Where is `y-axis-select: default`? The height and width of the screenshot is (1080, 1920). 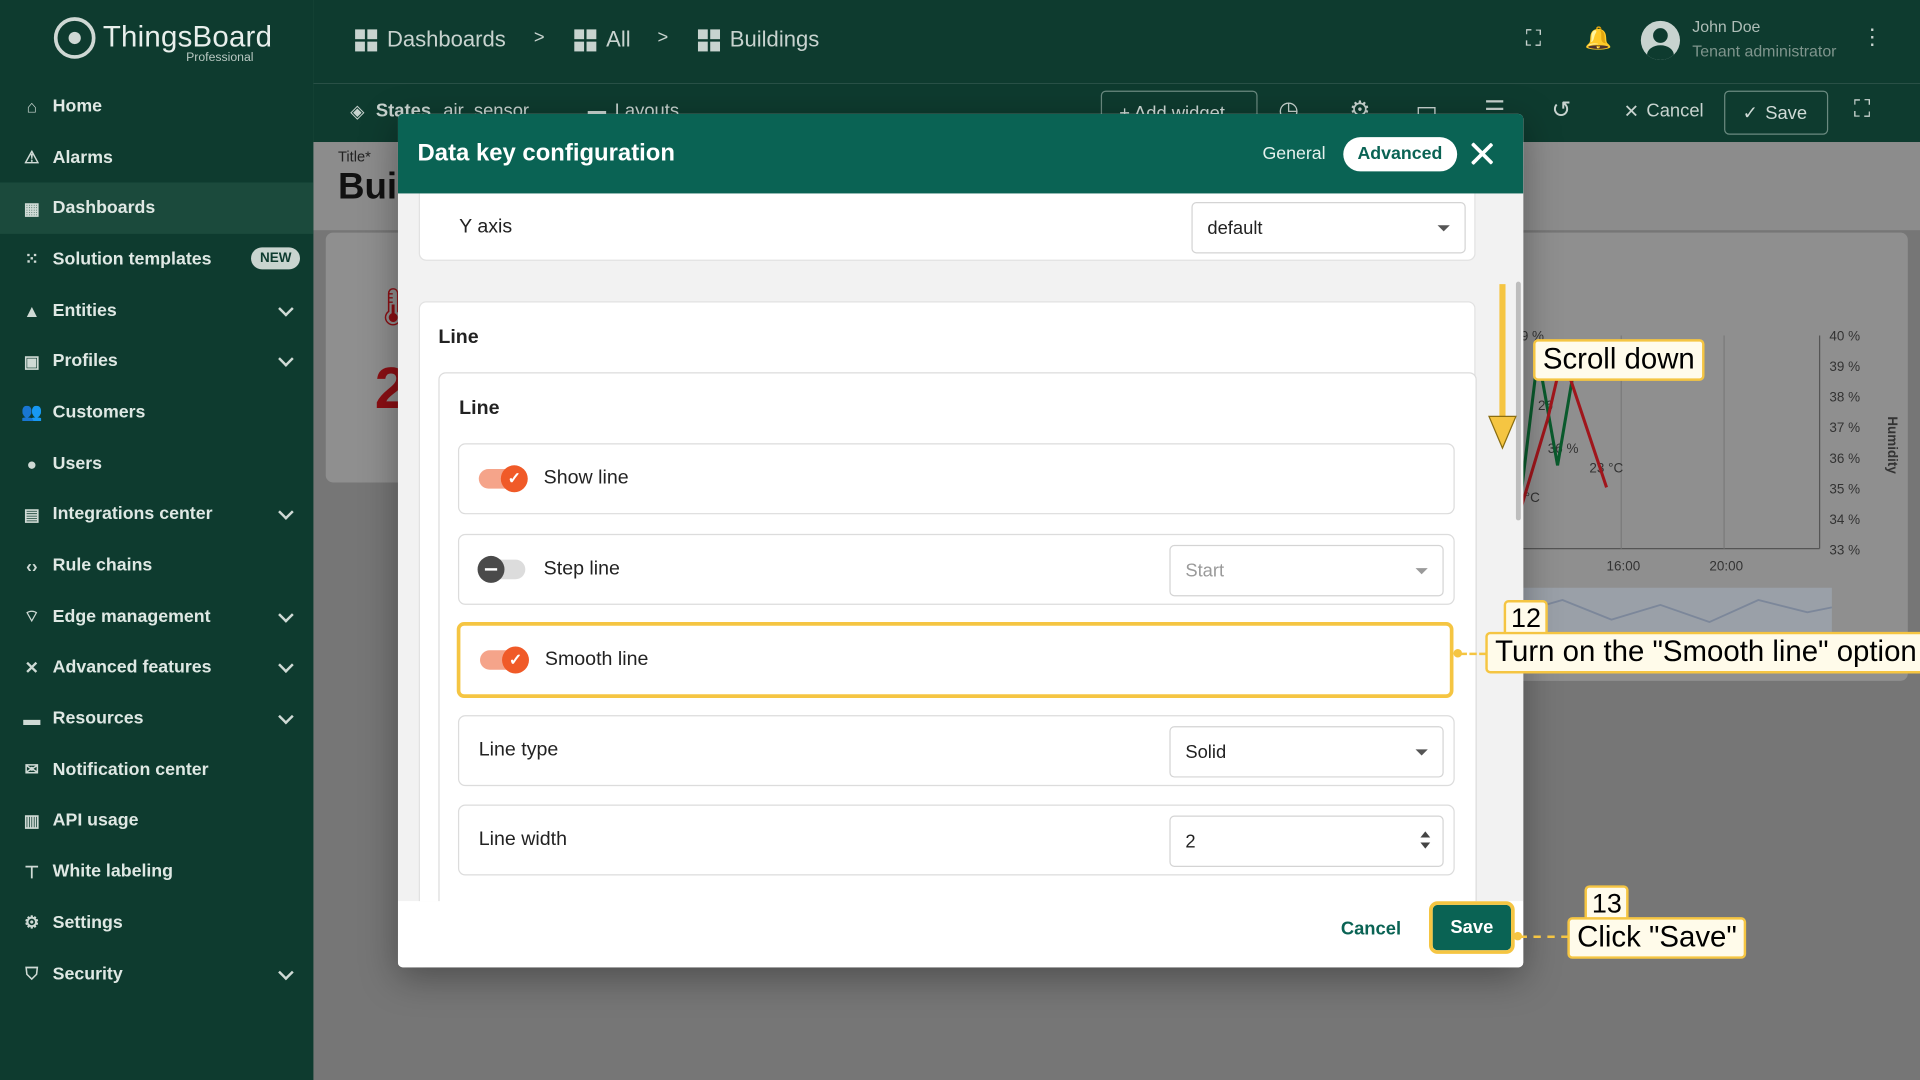
y-axis-select: default is located at coordinates (1328, 228).